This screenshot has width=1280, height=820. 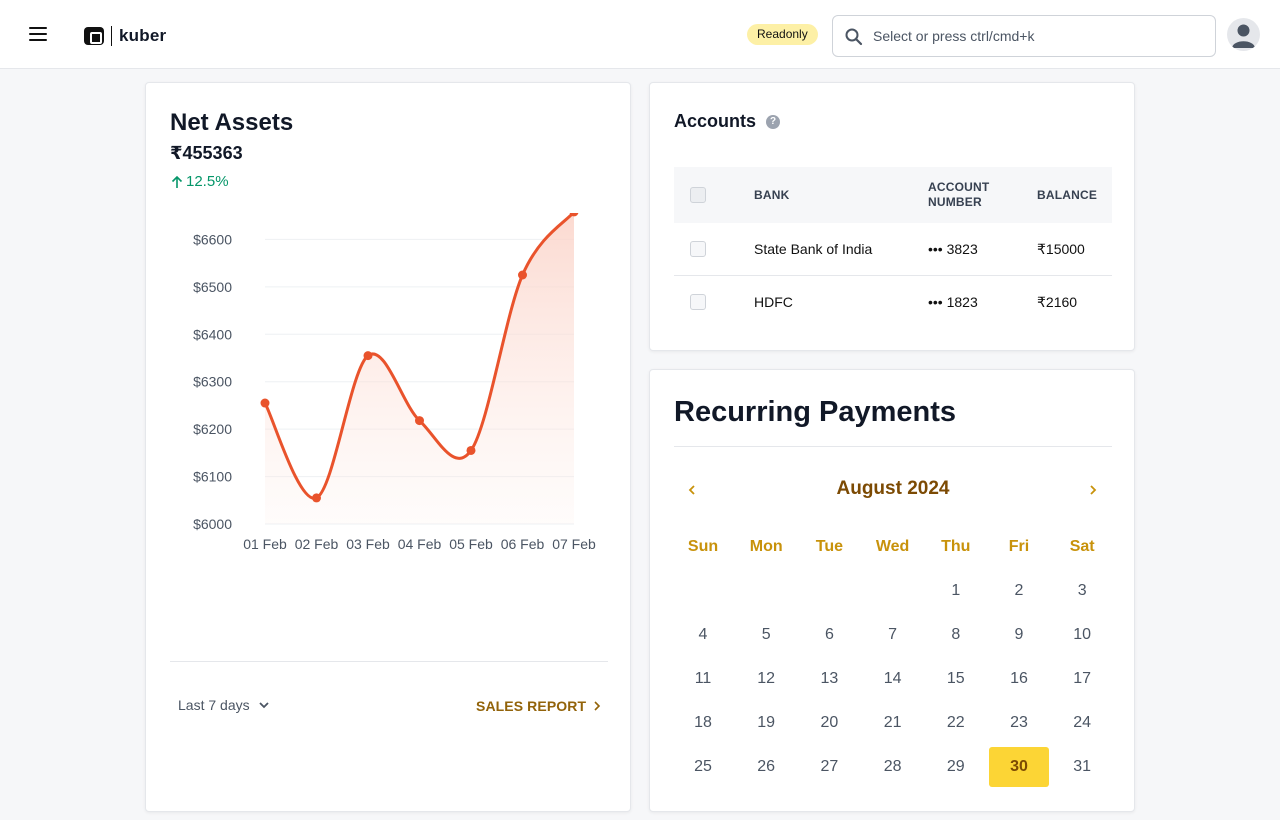 What do you see at coordinates (893, 195) in the screenshot?
I see `table-header: BANK ACCOUNT NUMBER BALANCE` at bounding box center [893, 195].